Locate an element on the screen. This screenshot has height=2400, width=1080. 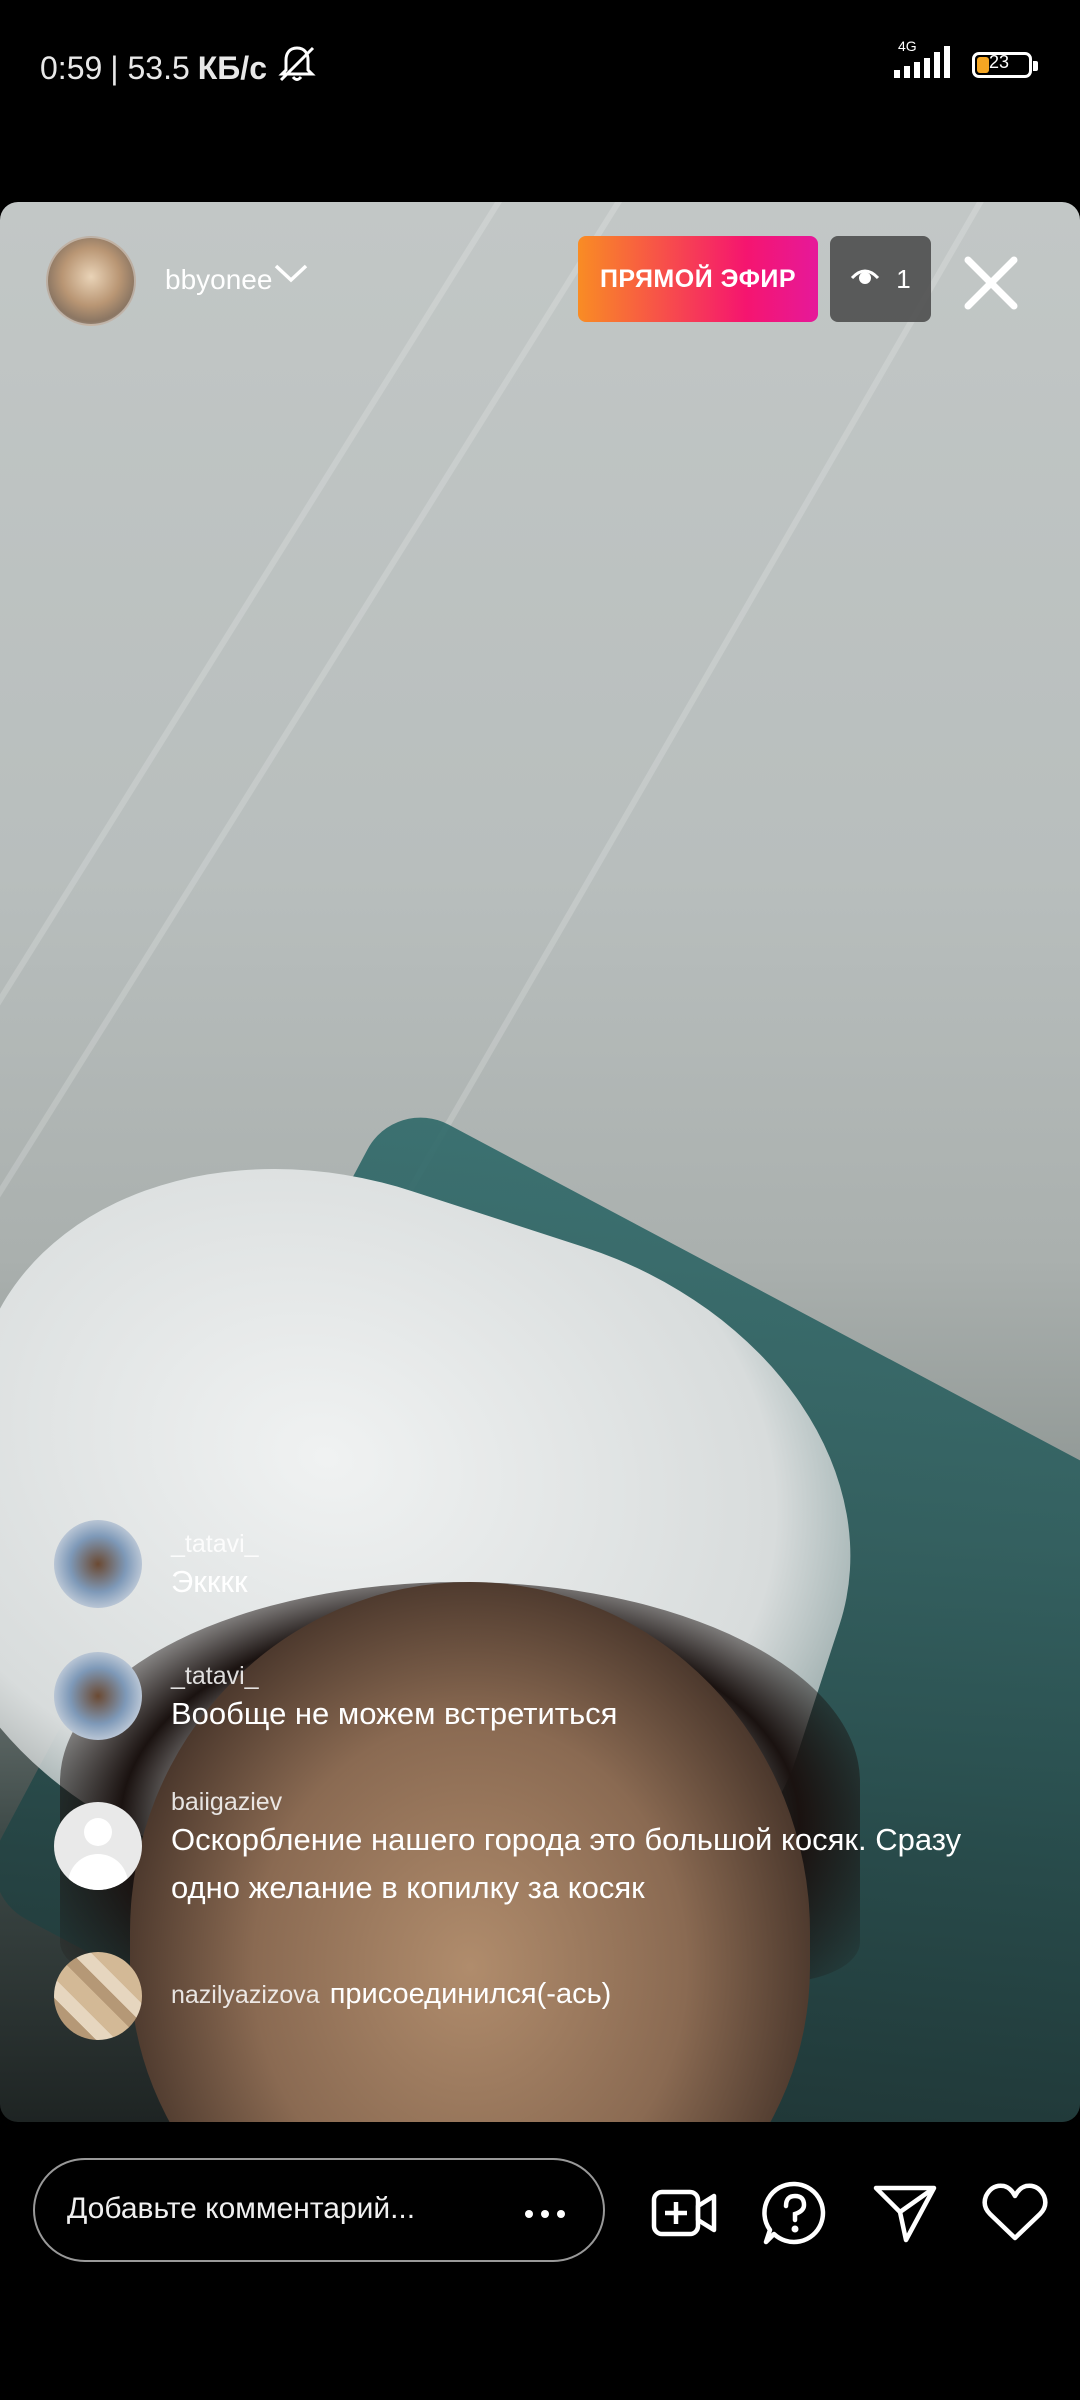
default-avatar-body is located at coordinates (98, 1872).